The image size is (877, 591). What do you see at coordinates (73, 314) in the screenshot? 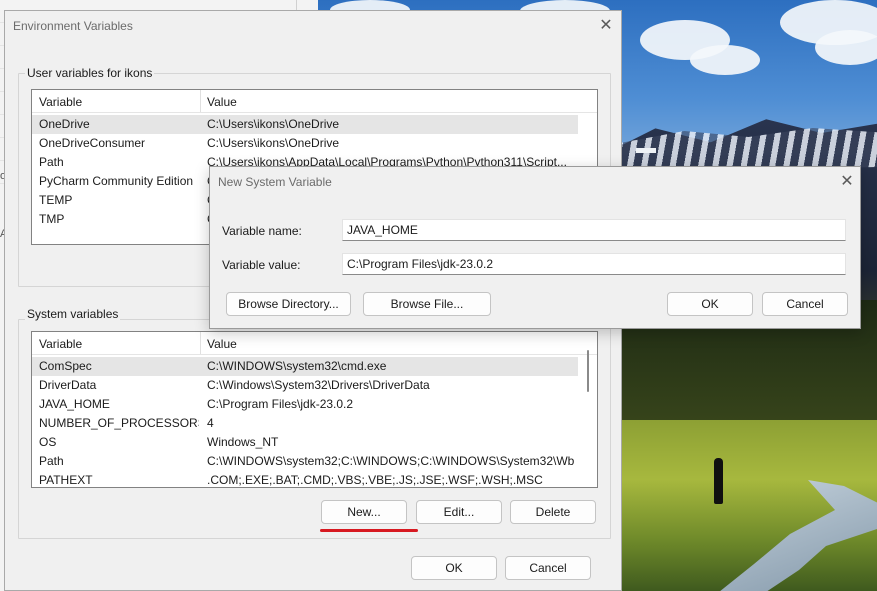
I see `system-variables-label: System variables` at bounding box center [73, 314].